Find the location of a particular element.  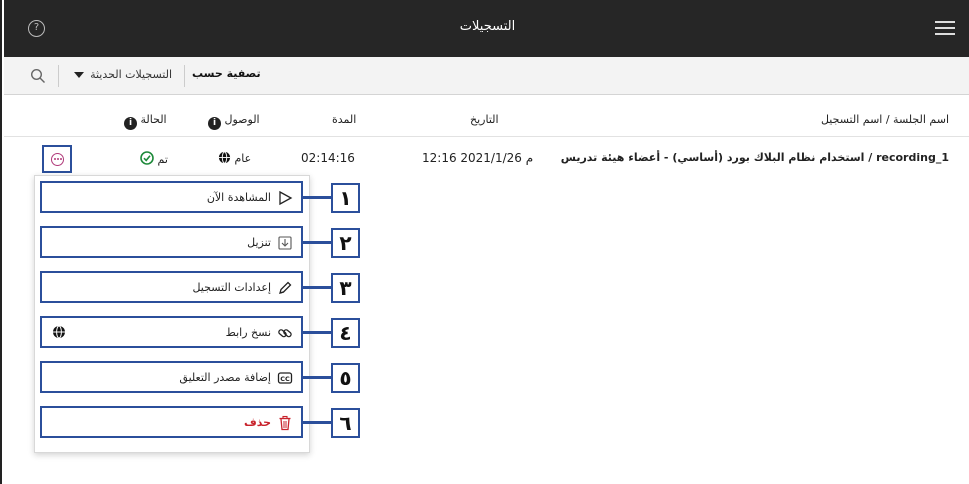

column-header-duration-label: المدة is located at coordinates (344, 119).